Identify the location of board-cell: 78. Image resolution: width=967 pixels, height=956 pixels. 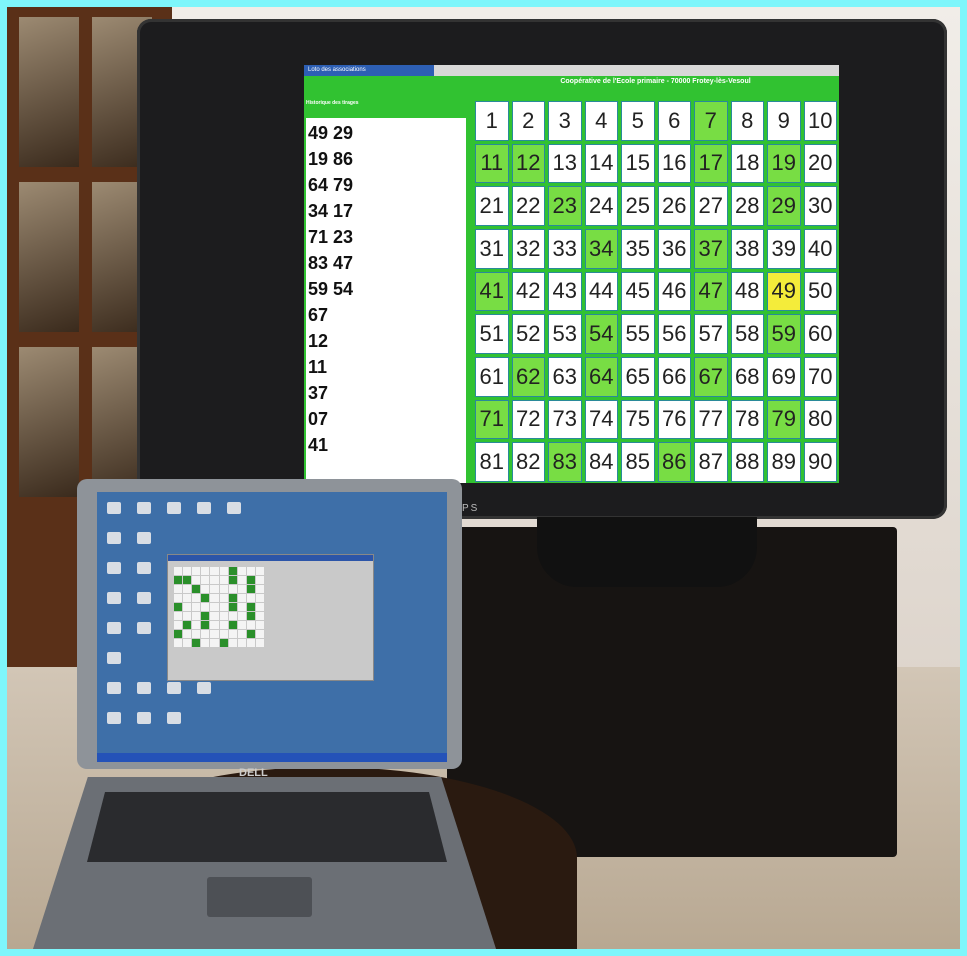
(747, 419).